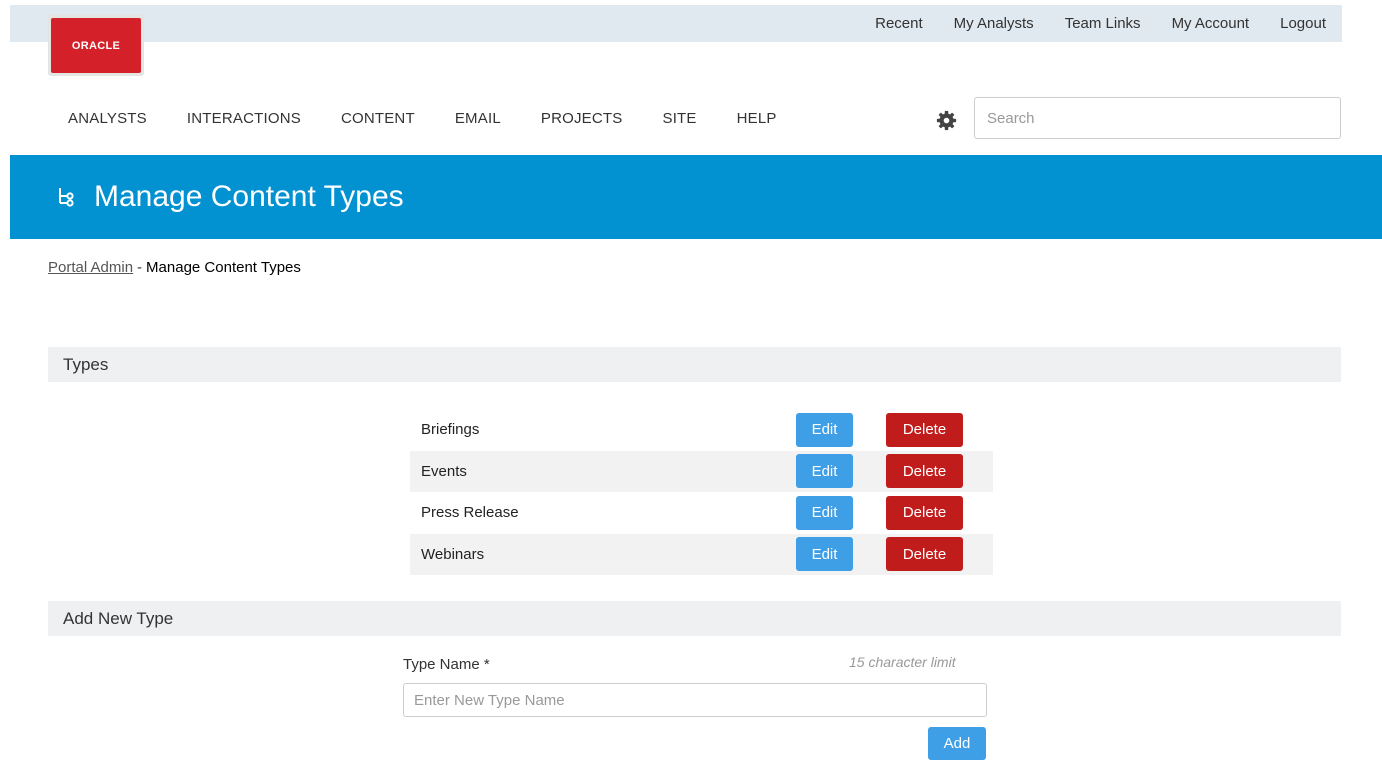  What do you see at coordinates (107, 118) in the screenshot?
I see `nav-analysts: ANALYSTS` at bounding box center [107, 118].